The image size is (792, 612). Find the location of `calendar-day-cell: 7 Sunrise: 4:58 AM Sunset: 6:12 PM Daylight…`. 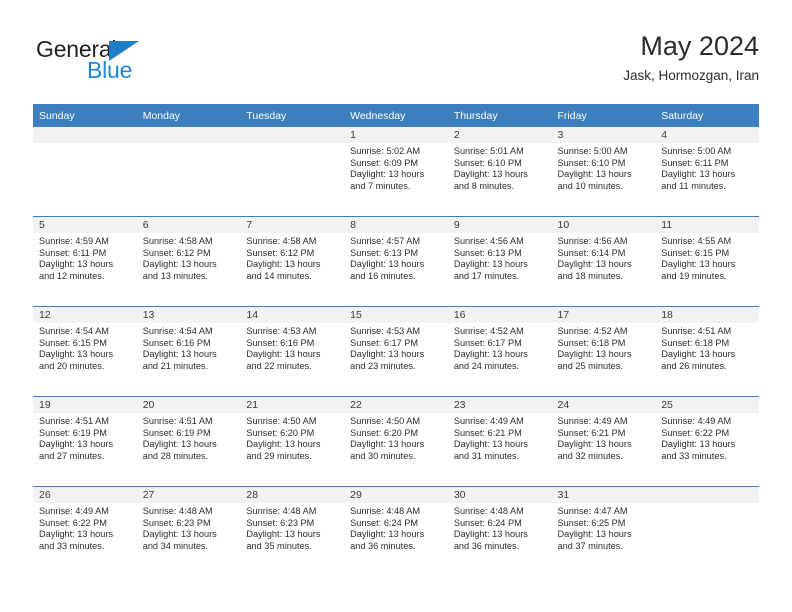

calendar-day-cell: 7 Sunrise: 4:58 AM Sunset: 6:12 PM Daylight… is located at coordinates (292, 261).